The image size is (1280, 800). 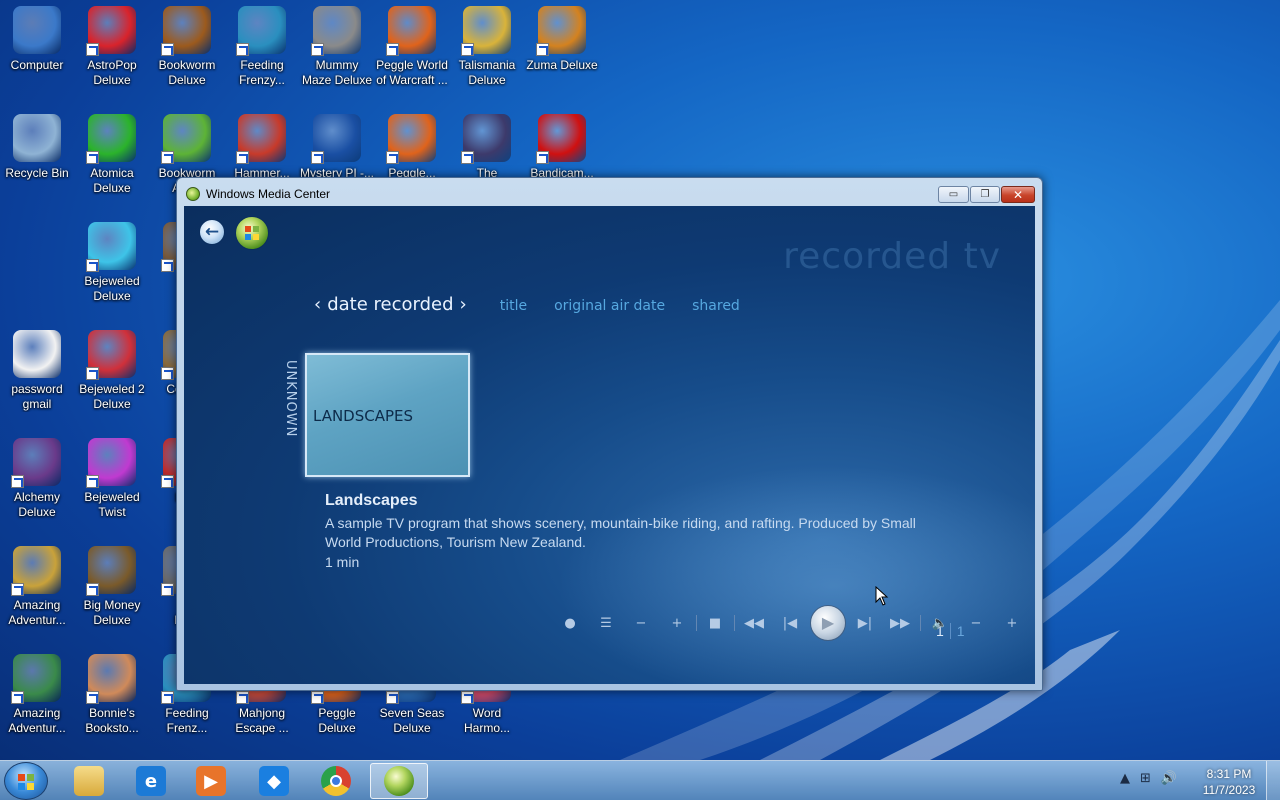 What do you see at coordinates (1125, 778) in the screenshot?
I see `show-hidden-icons-icon: ▲` at bounding box center [1125, 778].